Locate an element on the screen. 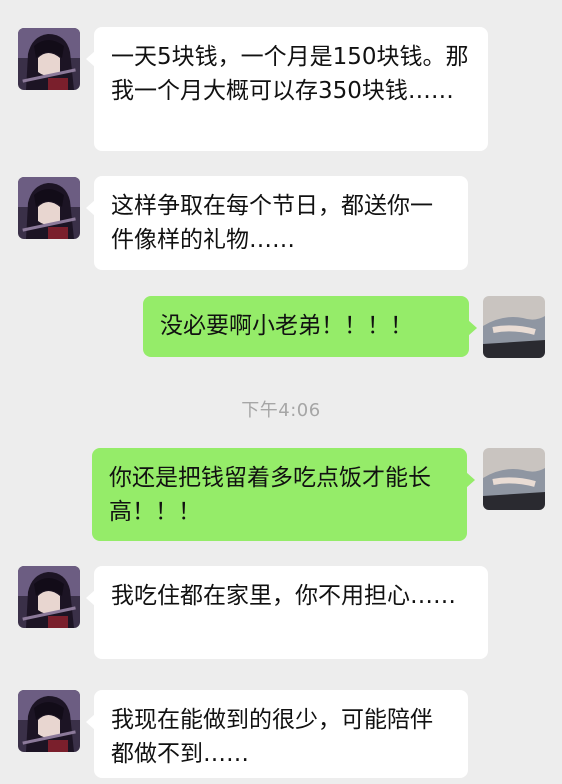 The width and height of the screenshot is (562, 784). message-bubble-outgoing: 你还是把钱留着多吃点饭才能长高！！！ is located at coordinates (283, 494).